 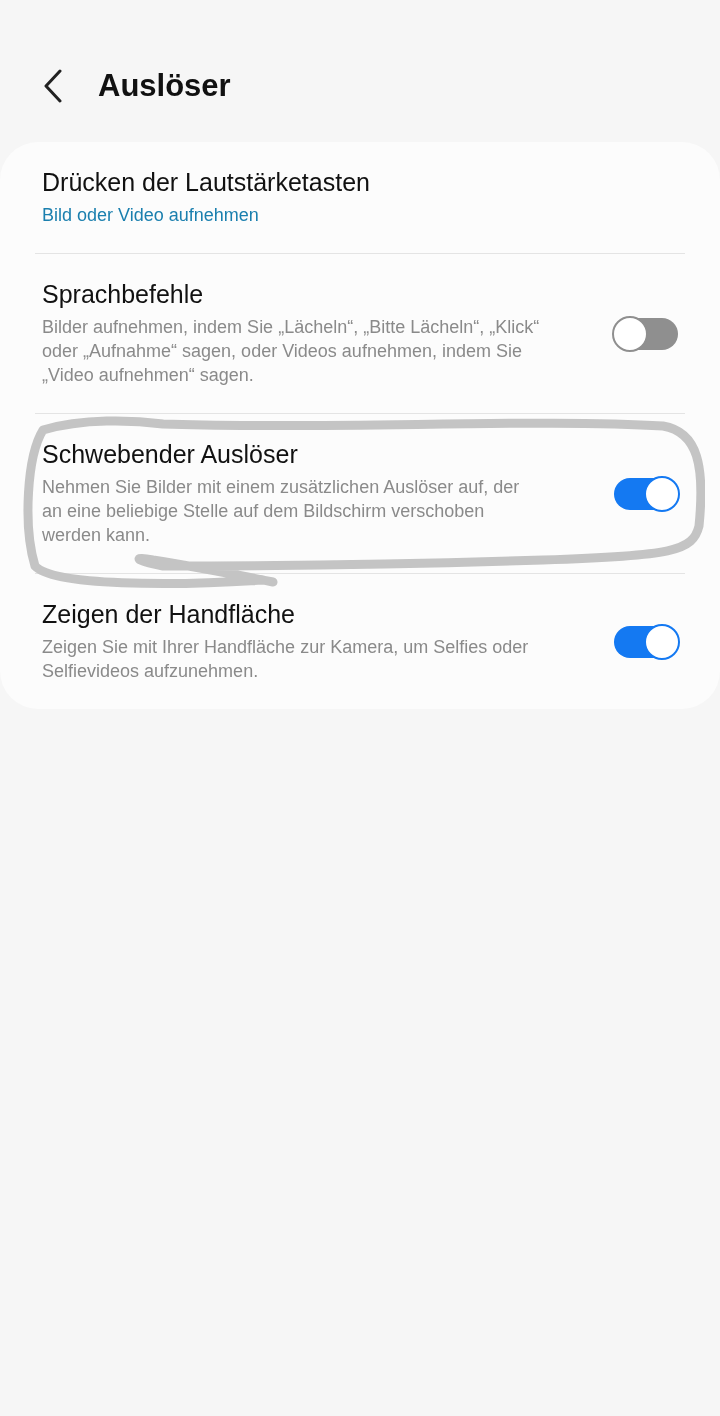 I want to click on setting-title: Schwebender Auslöser, so click(x=308, y=454).